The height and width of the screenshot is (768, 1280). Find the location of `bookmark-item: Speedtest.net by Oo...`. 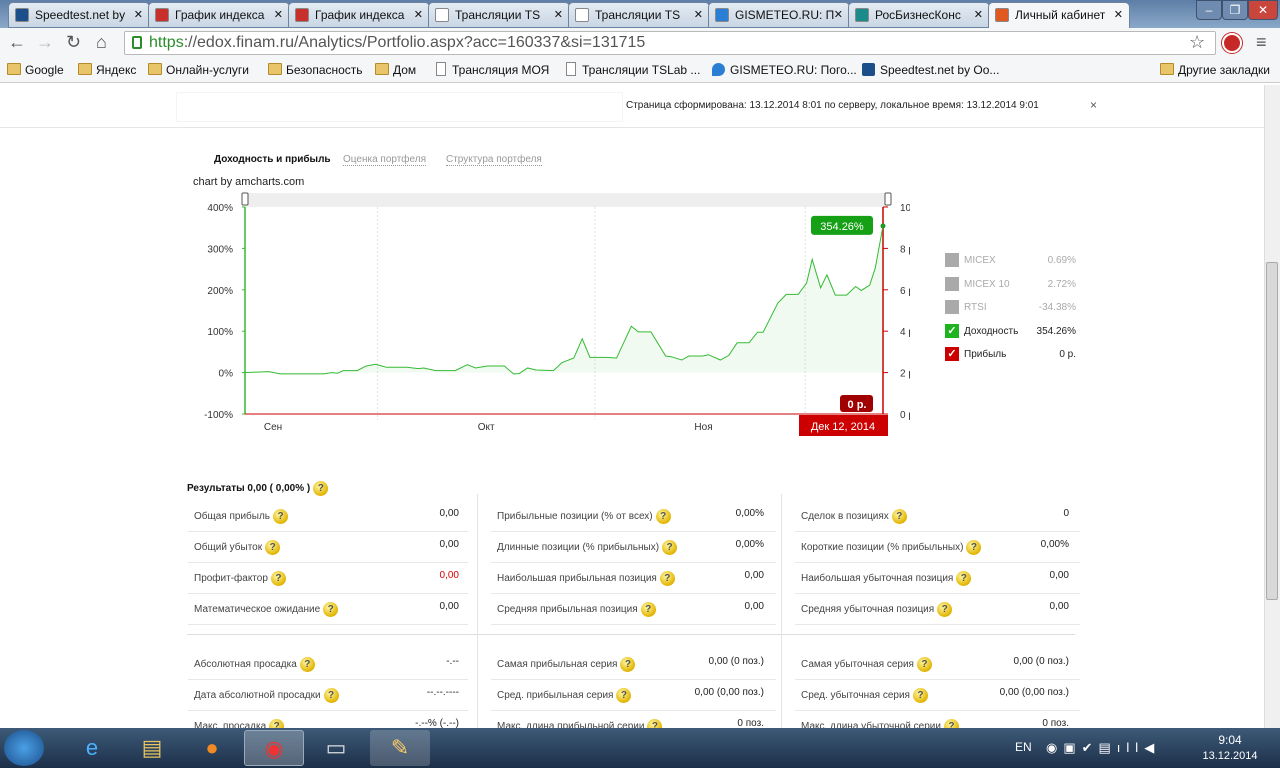

bookmark-item: Speedtest.net by Oo... is located at coordinates (930, 70).